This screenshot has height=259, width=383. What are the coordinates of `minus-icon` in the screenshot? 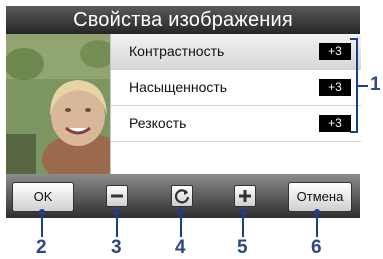 It's located at (117, 196).